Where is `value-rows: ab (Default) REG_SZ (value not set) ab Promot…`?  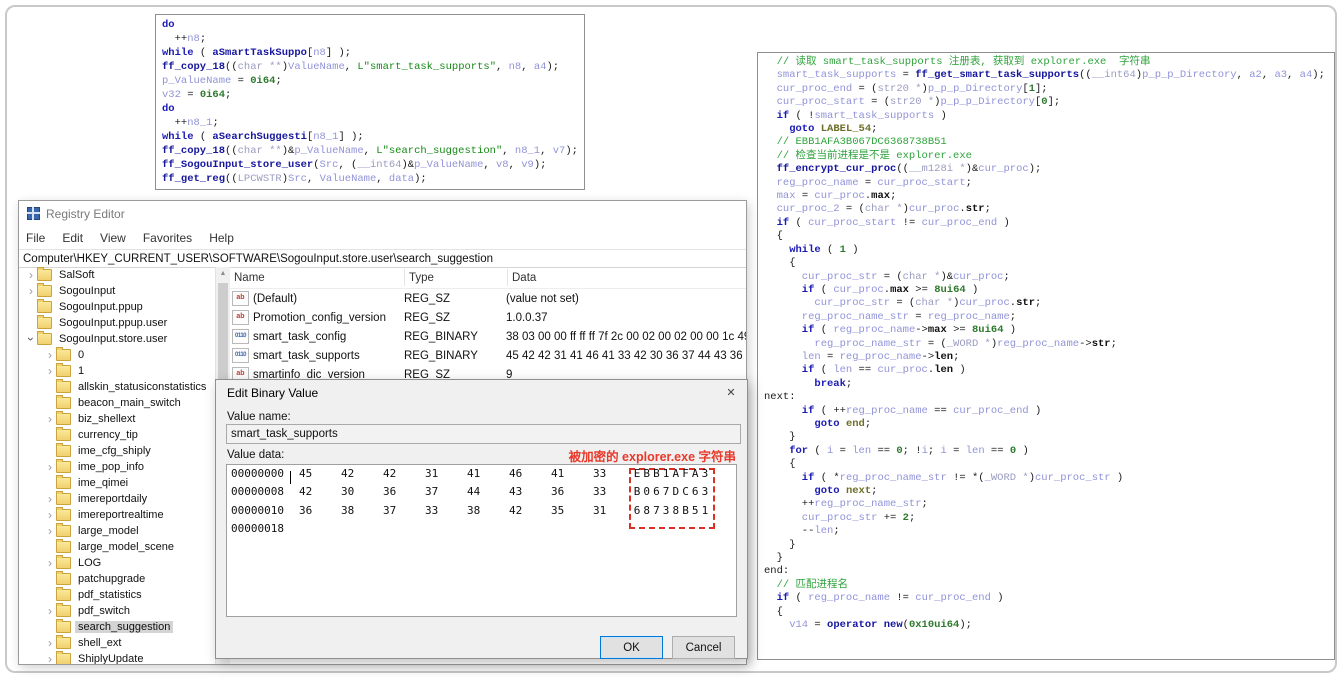
value-rows: ab (Default) REG_SZ (value not set) ab Promot… is located at coordinates (488, 336).